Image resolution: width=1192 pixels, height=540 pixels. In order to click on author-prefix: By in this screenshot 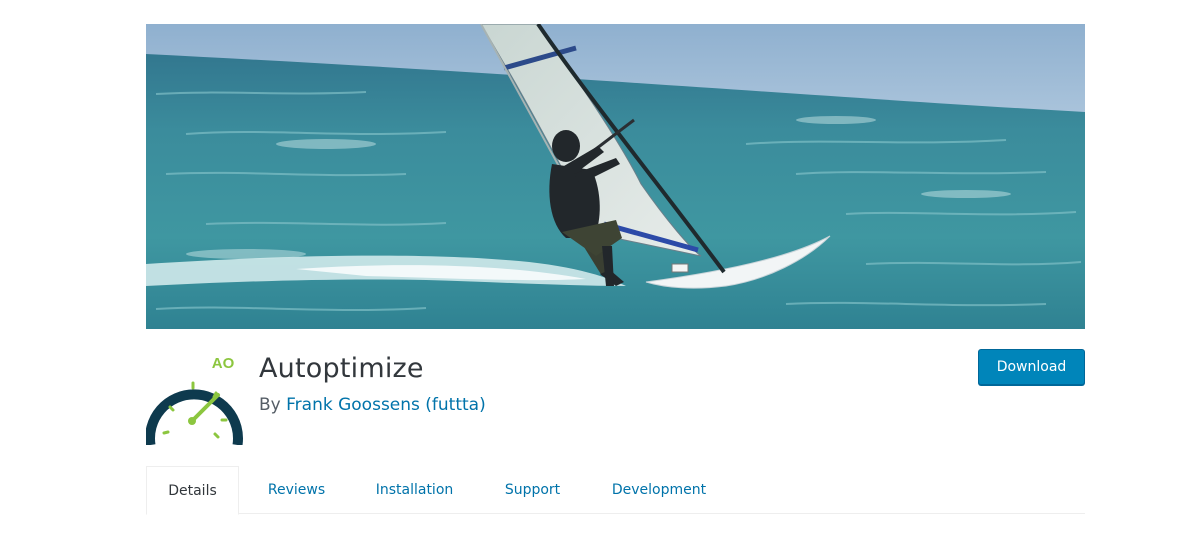, I will do `click(270, 405)`.